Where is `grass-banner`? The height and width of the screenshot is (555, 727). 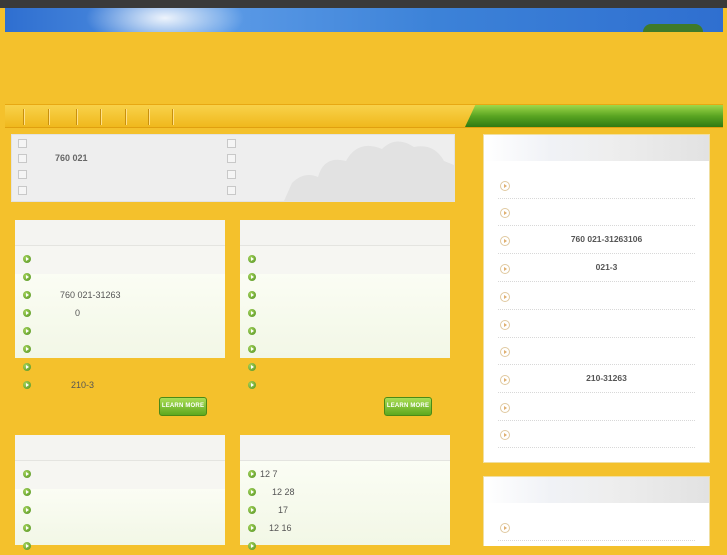 grass-banner is located at coordinates (594, 116).